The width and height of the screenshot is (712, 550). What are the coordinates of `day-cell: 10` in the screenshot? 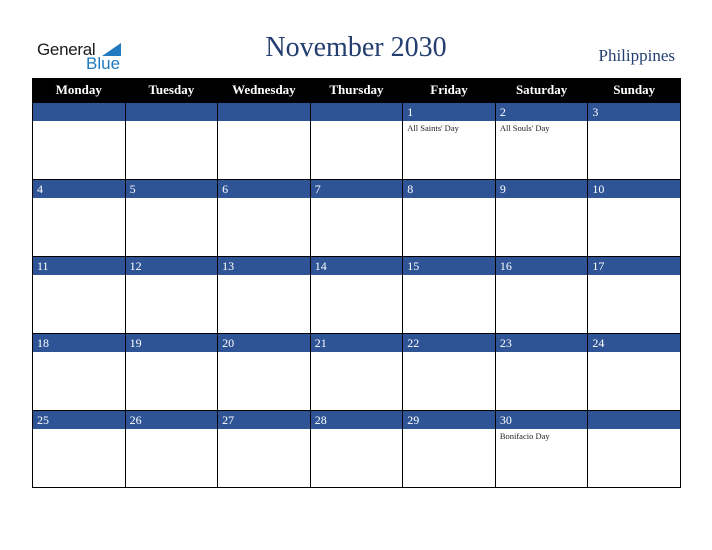 It's located at (634, 218).